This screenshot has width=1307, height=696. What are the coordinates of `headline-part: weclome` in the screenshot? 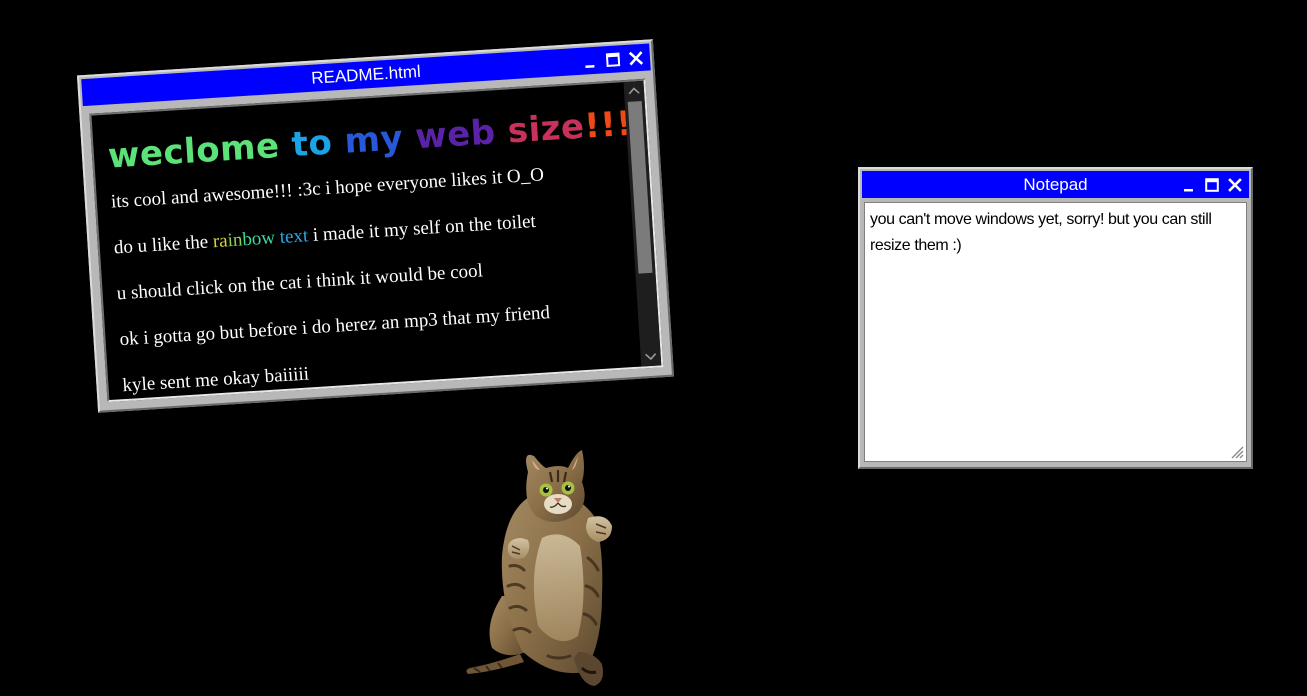 It's located at (199, 151).